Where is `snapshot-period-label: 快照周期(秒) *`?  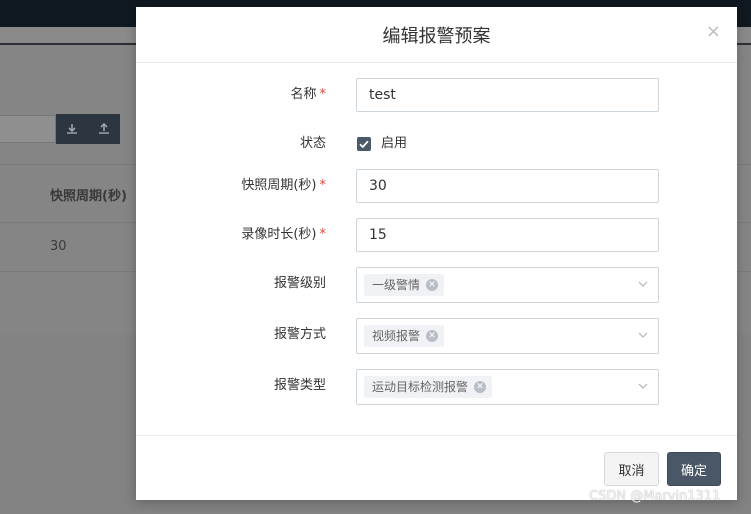
snapshot-period-label: 快照周期(秒) * is located at coordinates (284, 185).